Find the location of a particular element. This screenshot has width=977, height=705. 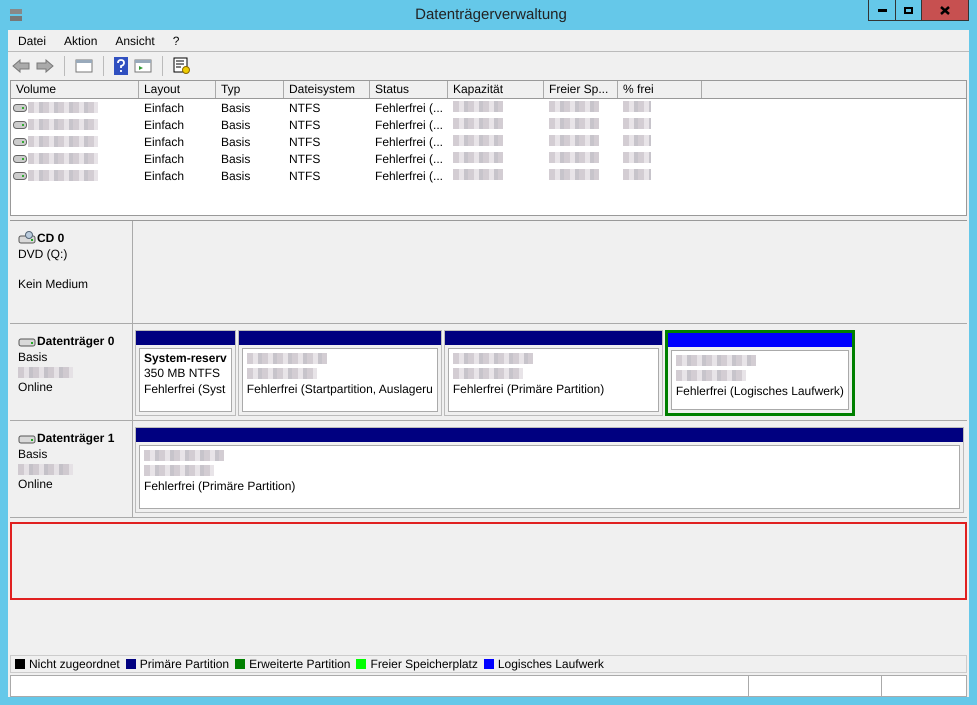

menu-item: ? is located at coordinates (176, 41).